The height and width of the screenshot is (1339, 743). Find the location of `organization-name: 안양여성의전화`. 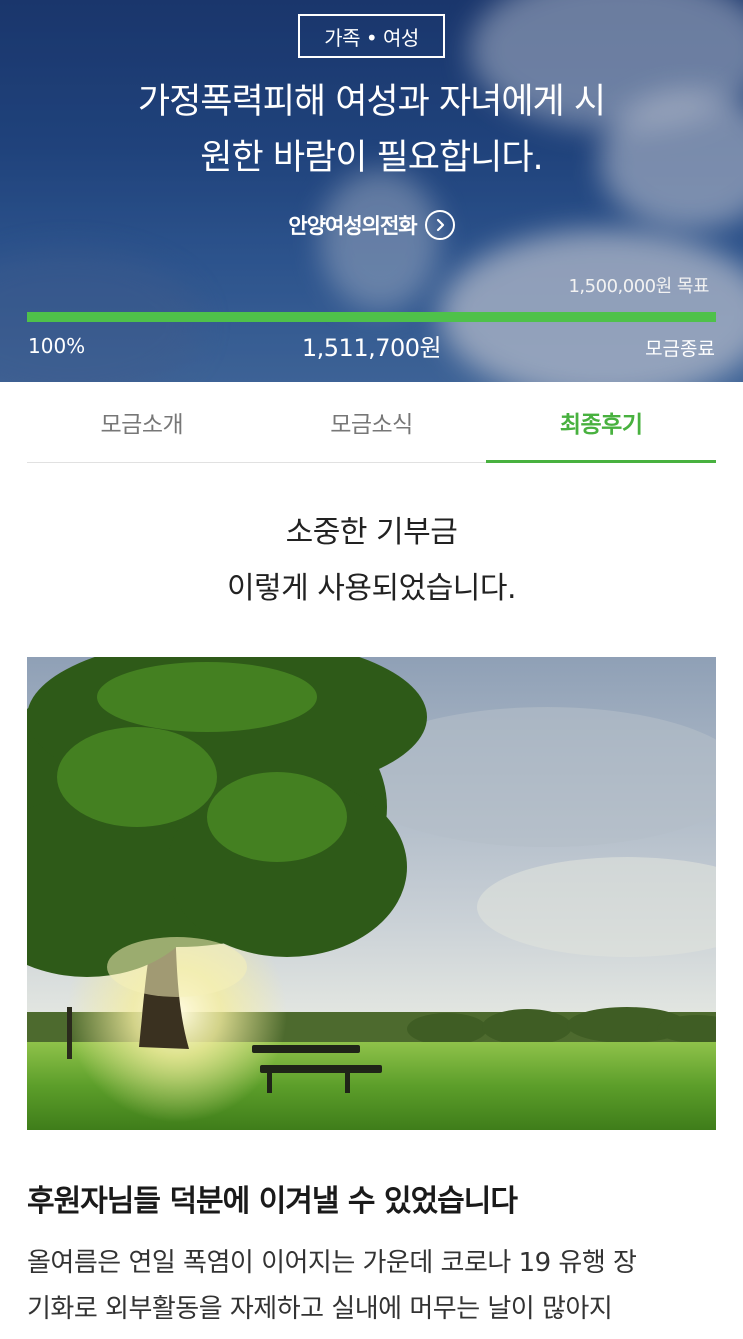

organization-name: 안양여성의전화 is located at coordinates (352, 226).